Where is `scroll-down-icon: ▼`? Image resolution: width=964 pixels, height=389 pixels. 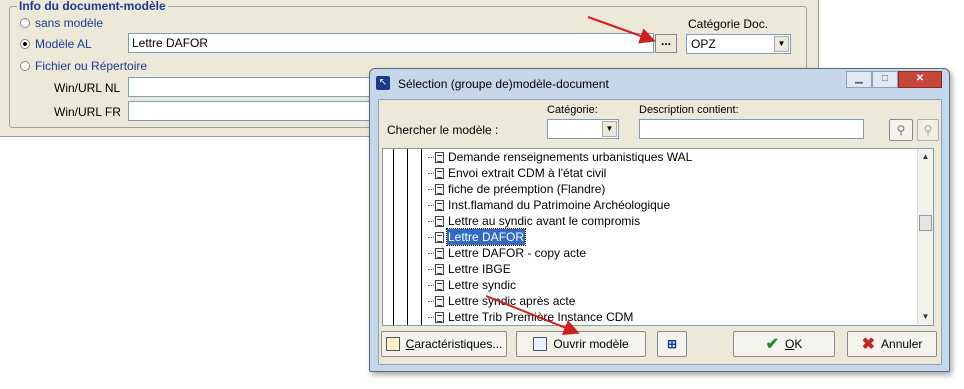 scroll-down-icon: ▼ is located at coordinates (925, 316).